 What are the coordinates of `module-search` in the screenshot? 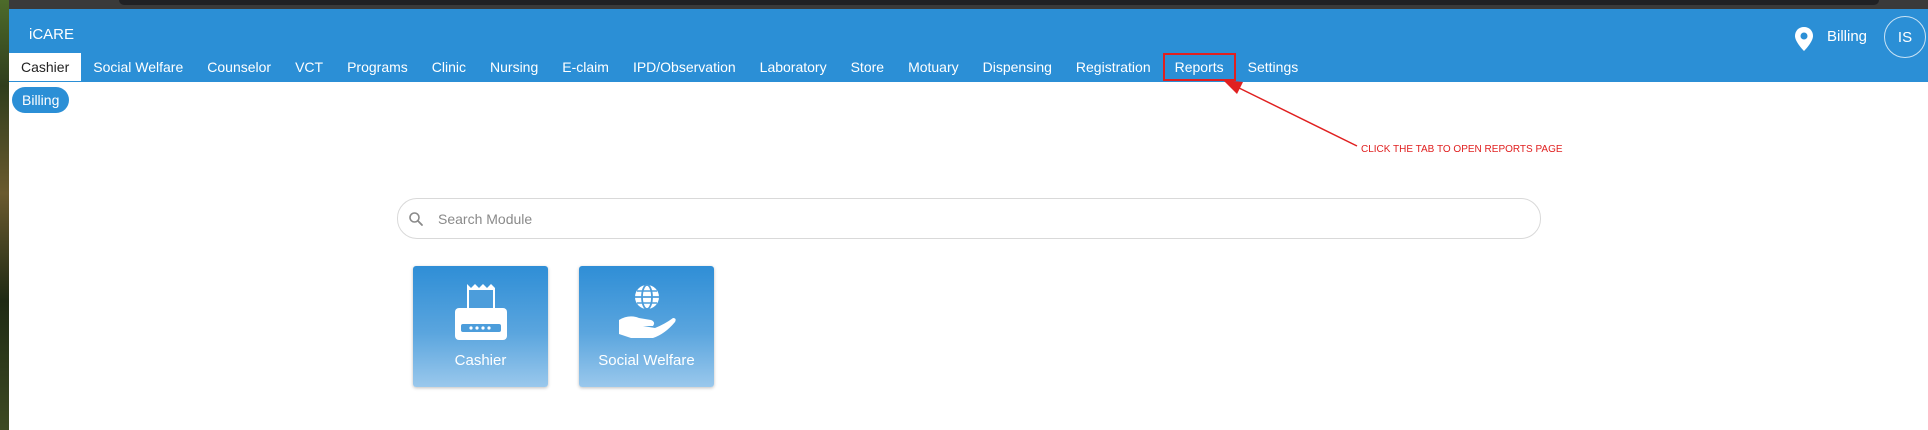 It's located at (969, 218).